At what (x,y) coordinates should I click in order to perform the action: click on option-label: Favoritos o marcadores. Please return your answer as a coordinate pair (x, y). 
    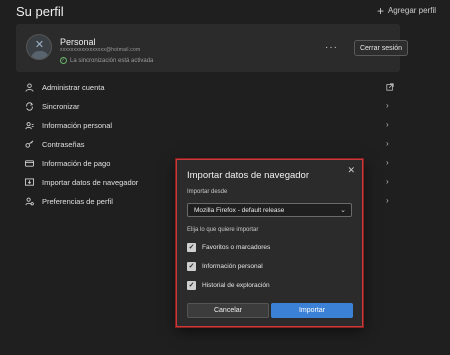
    Looking at the image, I should click on (236, 247).